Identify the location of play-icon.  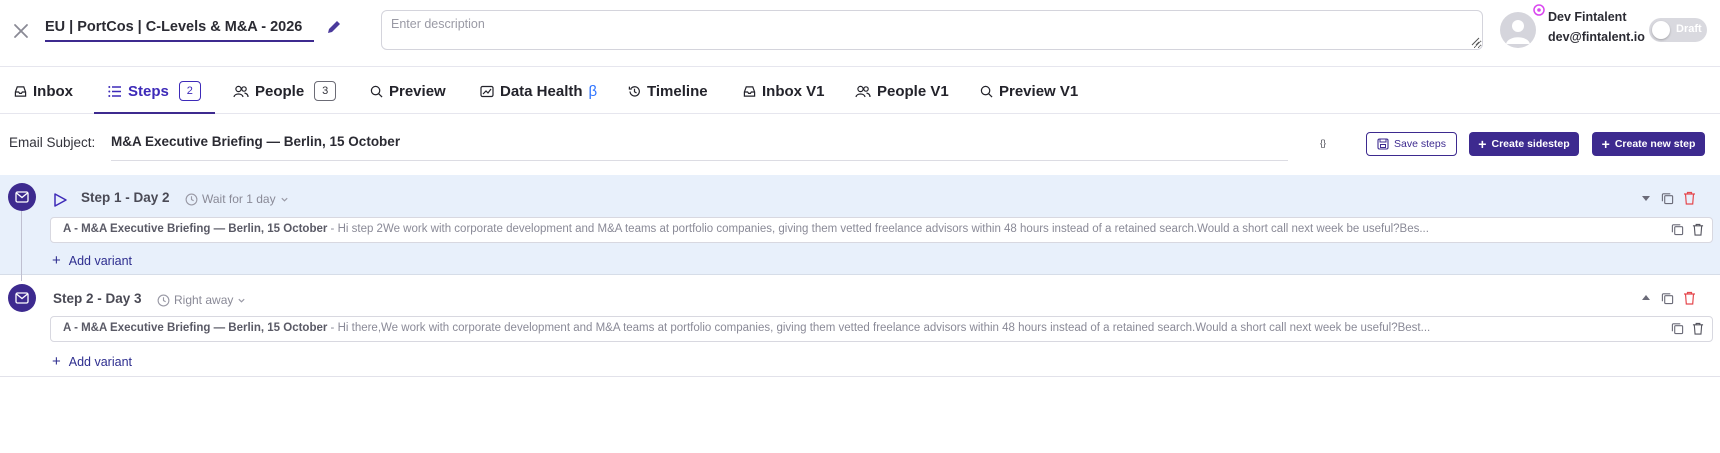
(60, 200).